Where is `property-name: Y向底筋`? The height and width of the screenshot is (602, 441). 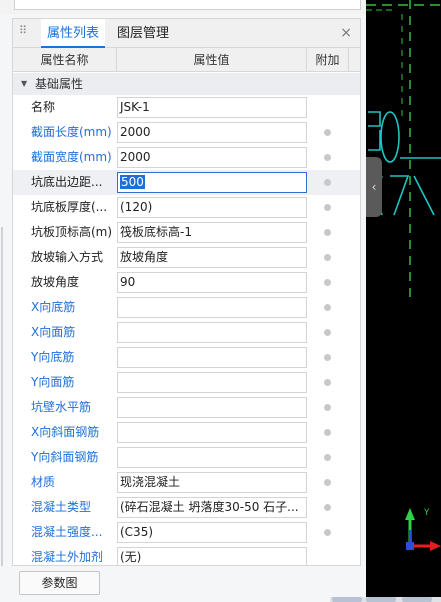 property-name: Y向底筋 is located at coordinates (53, 357).